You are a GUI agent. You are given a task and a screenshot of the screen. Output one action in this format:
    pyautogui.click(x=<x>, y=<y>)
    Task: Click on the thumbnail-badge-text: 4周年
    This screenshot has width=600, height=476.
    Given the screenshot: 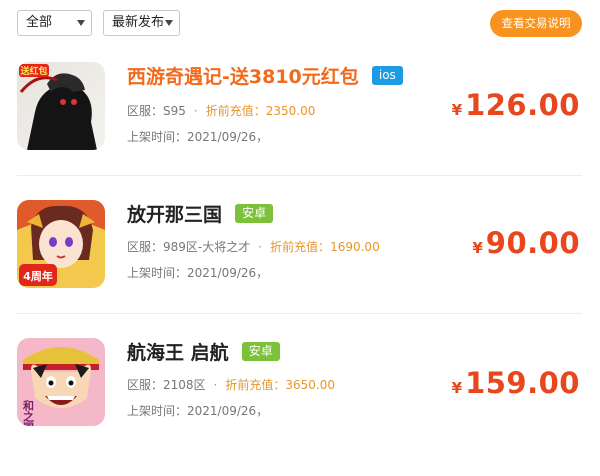 What is the action you would take?
    pyautogui.click(x=38, y=276)
    